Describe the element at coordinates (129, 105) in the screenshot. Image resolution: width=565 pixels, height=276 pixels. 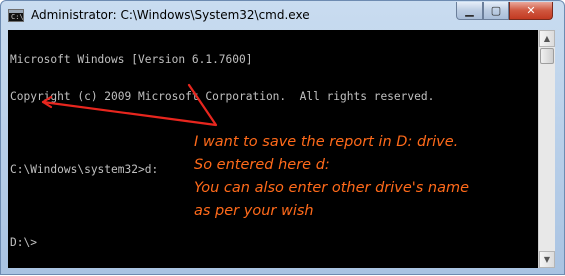
I see `arrow-line` at that location.